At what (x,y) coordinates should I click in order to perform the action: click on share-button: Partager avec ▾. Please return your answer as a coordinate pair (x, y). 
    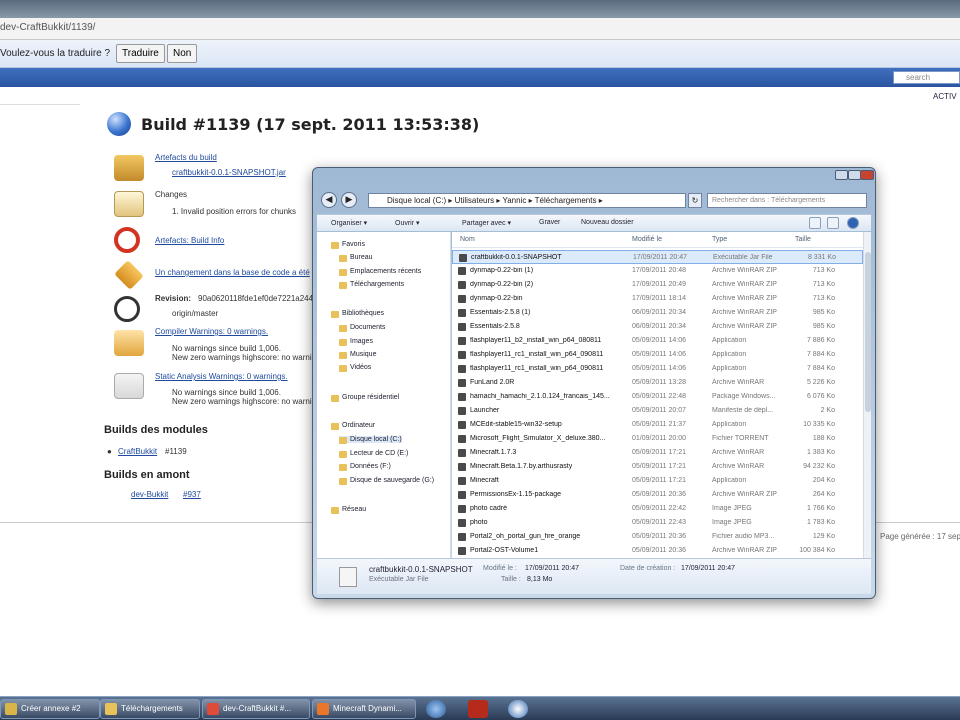
    Looking at the image, I should click on (486, 223).